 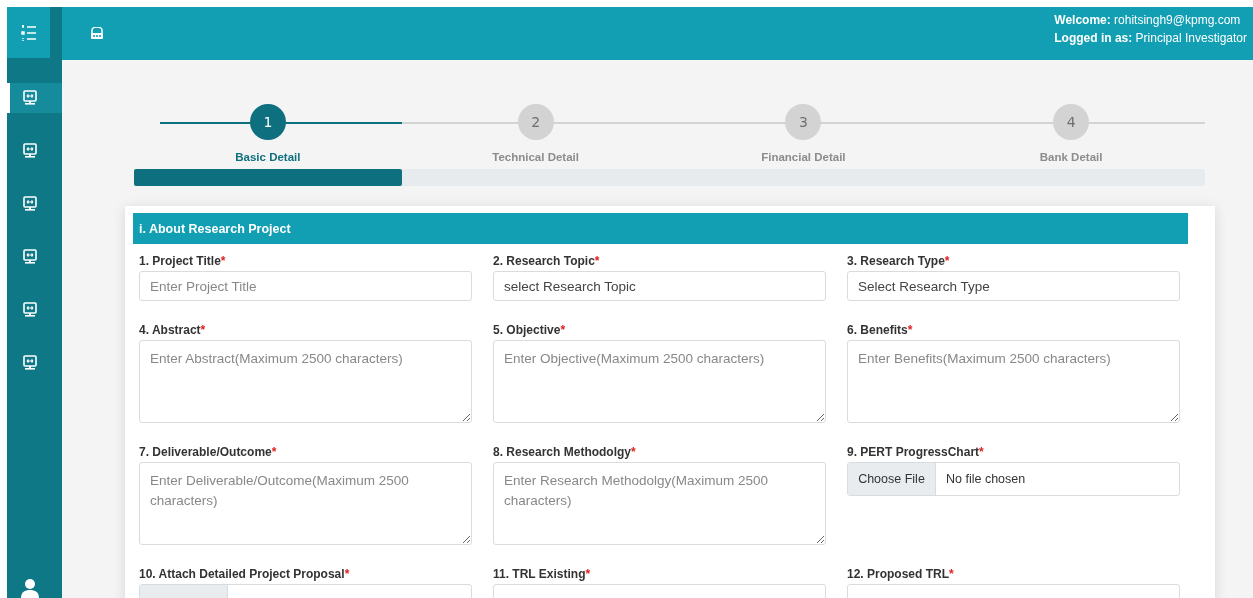 What do you see at coordinates (1071, 157) in the screenshot?
I see `step-label: Bank Detail` at bounding box center [1071, 157].